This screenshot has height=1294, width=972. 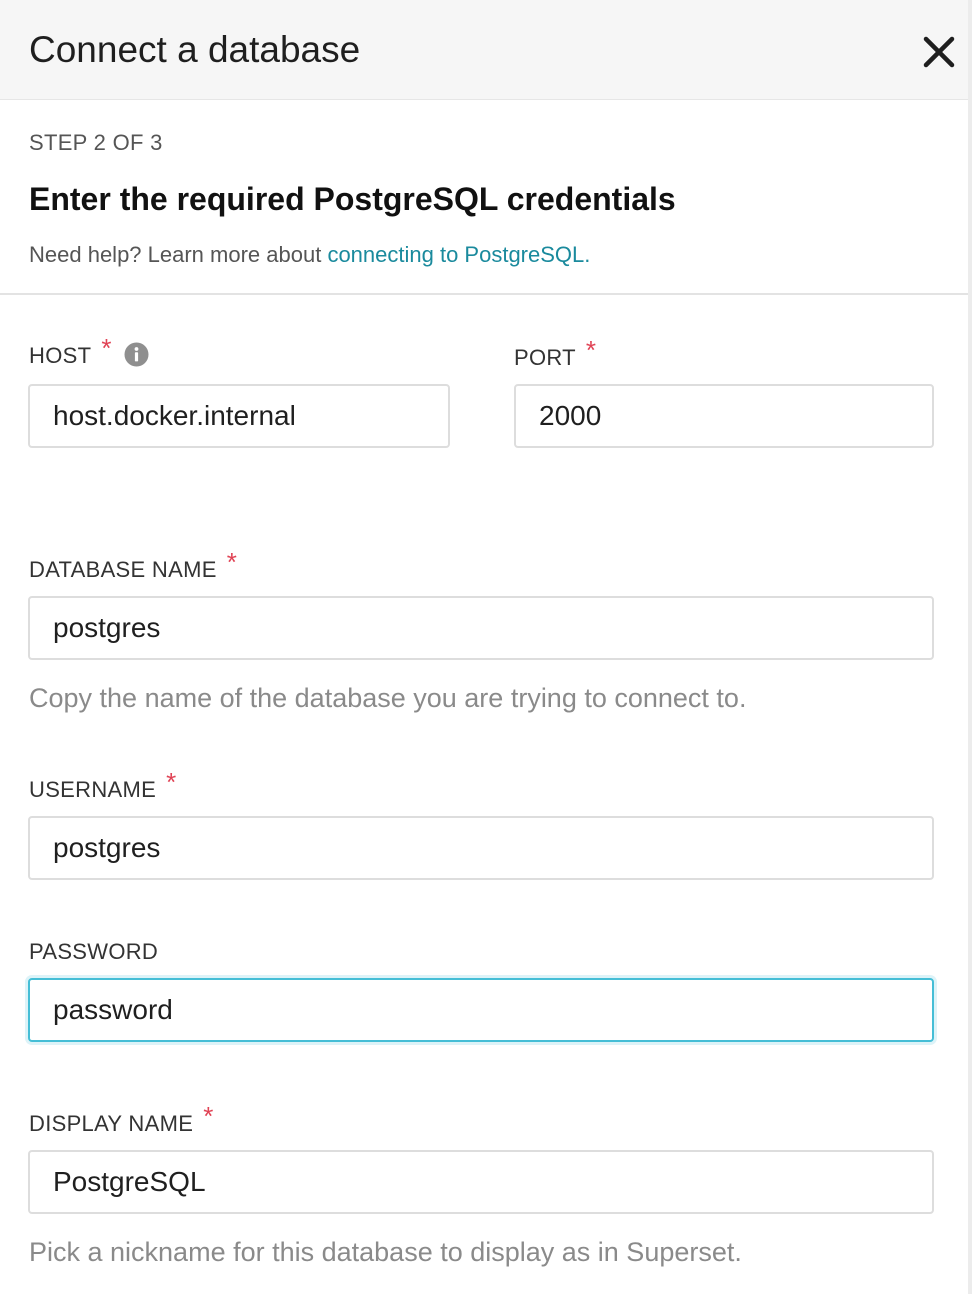 What do you see at coordinates (195, 49) in the screenshot?
I see `modal-title: Connect a database` at bounding box center [195, 49].